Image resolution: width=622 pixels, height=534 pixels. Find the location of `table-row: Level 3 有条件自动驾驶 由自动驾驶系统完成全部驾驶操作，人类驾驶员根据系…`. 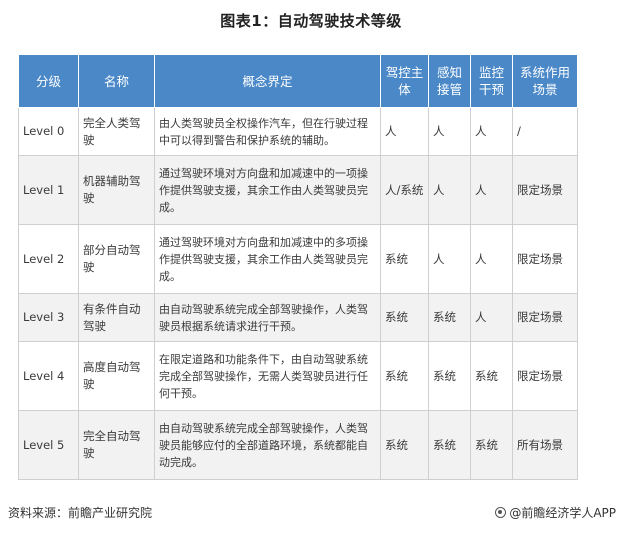

table-row: Level 3 有条件自动驾驶 由自动驾驶系统完成全部驾驶操作，人类驾驶员根据系… is located at coordinates (298, 317).